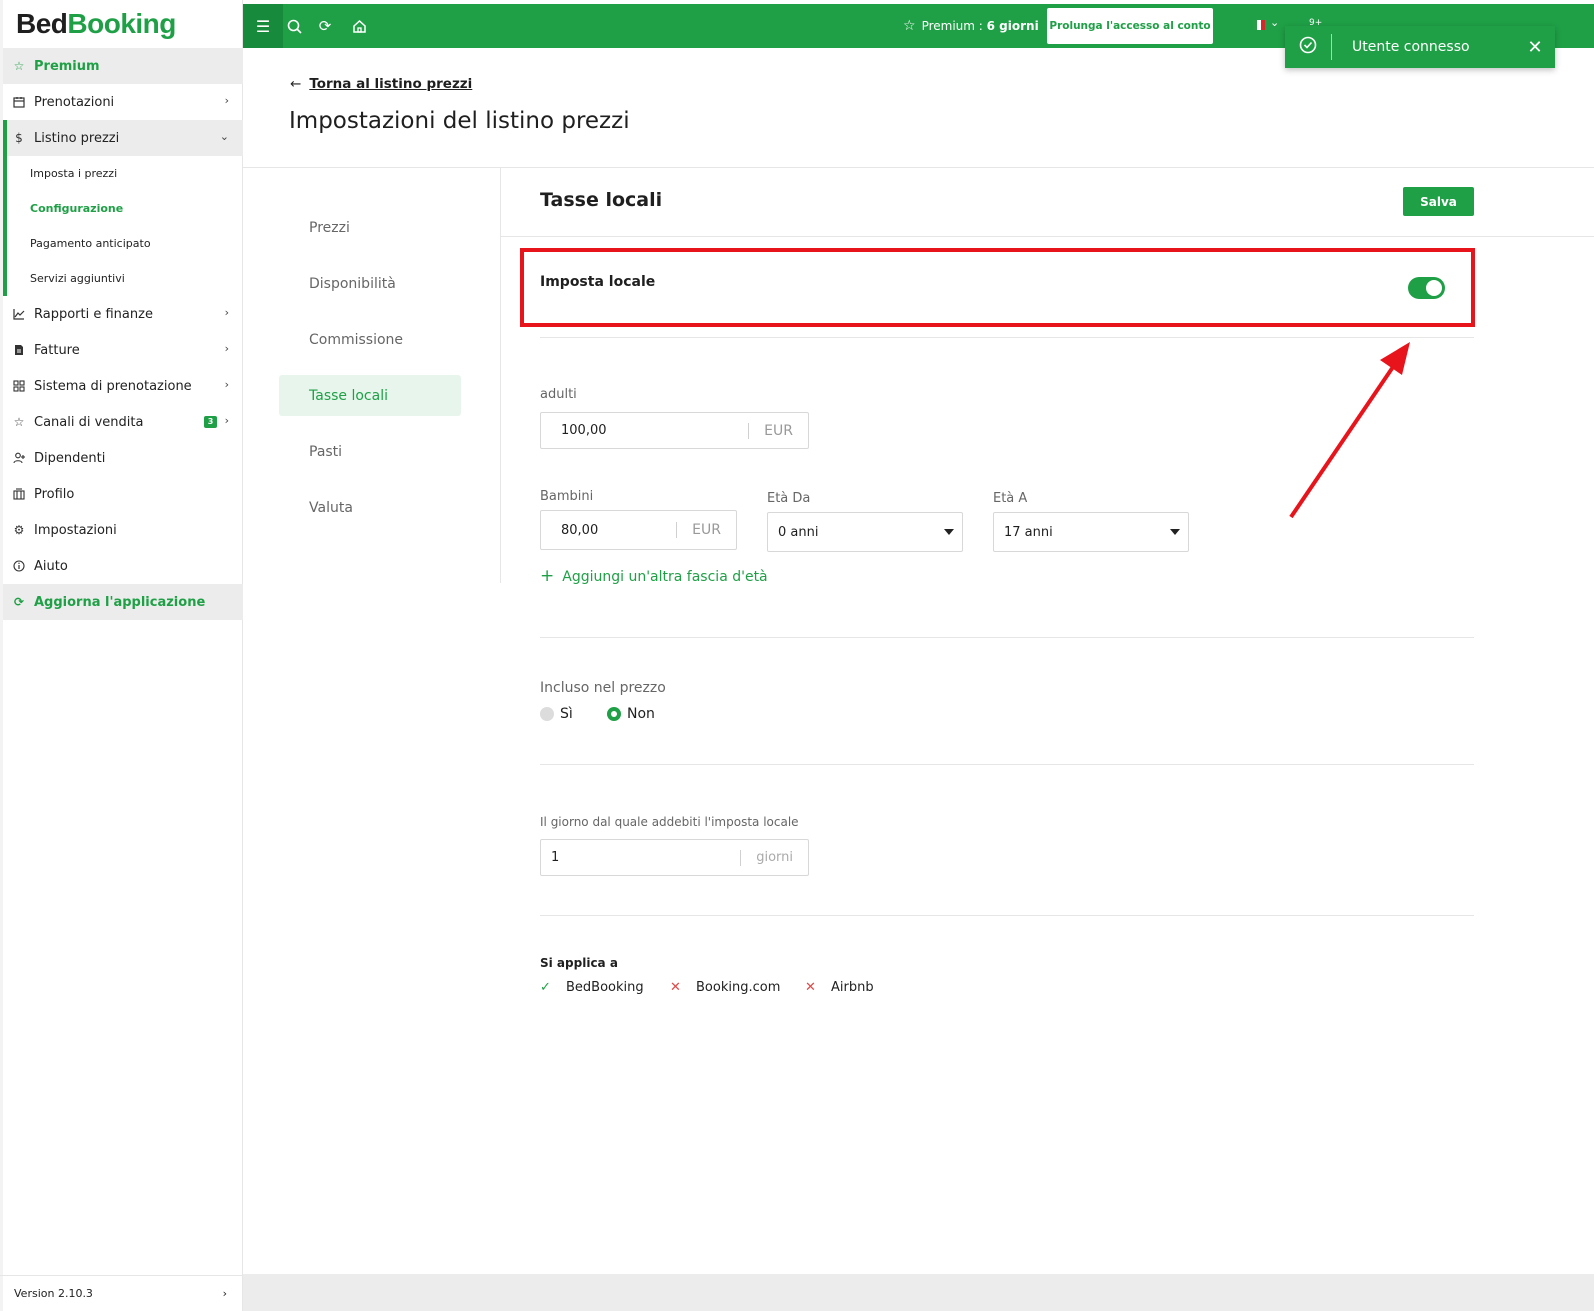 The width and height of the screenshot is (1594, 1311). What do you see at coordinates (459, 121) in the screenshot?
I see `page-title: Impostazioni del listino prezzi` at bounding box center [459, 121].